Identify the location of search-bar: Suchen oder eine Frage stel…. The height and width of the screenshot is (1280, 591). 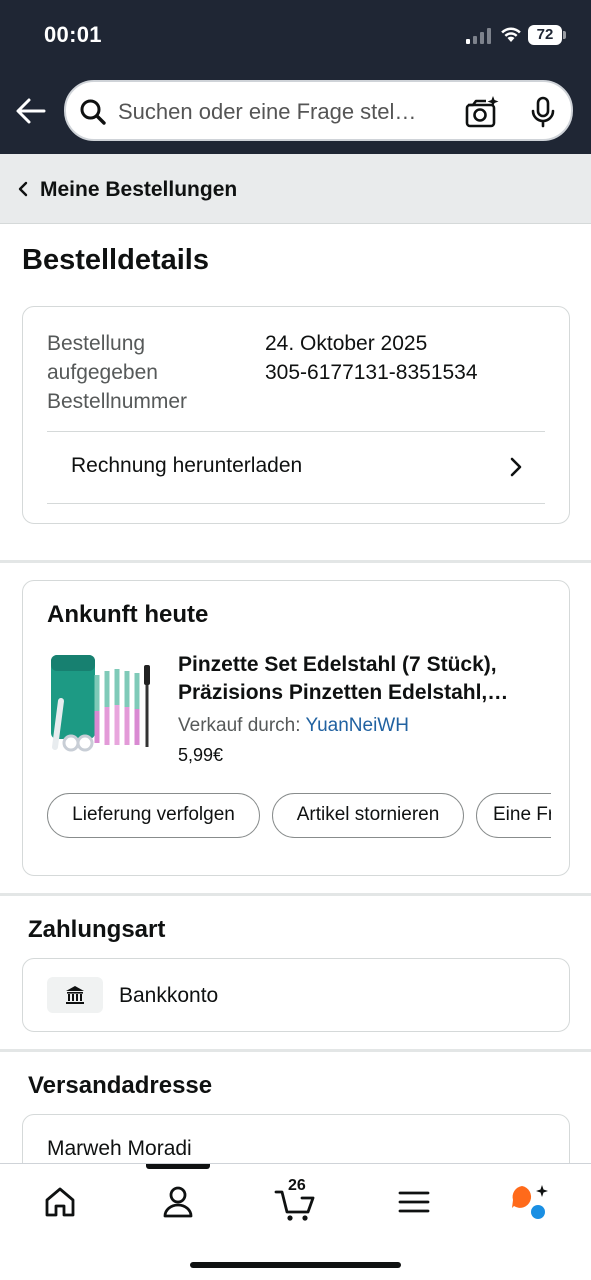
(318, 110).